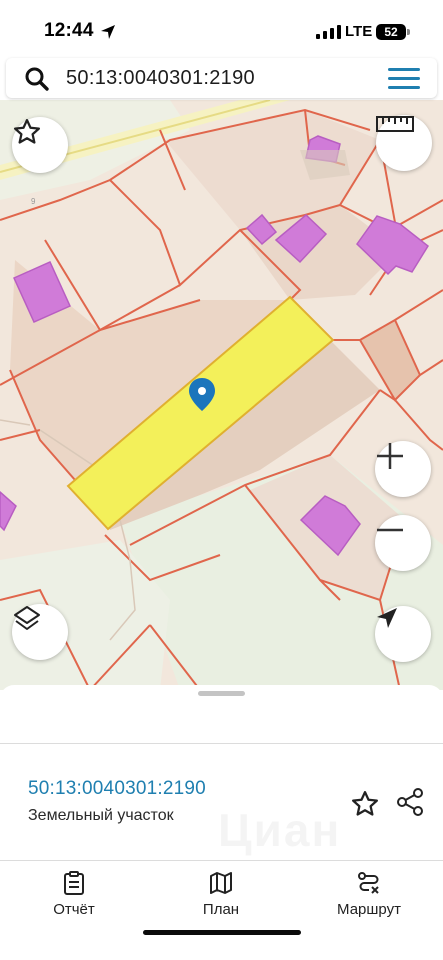  Describe the element at coordinates (410, 802) in the screenshot. I see `share-icon` at that location.